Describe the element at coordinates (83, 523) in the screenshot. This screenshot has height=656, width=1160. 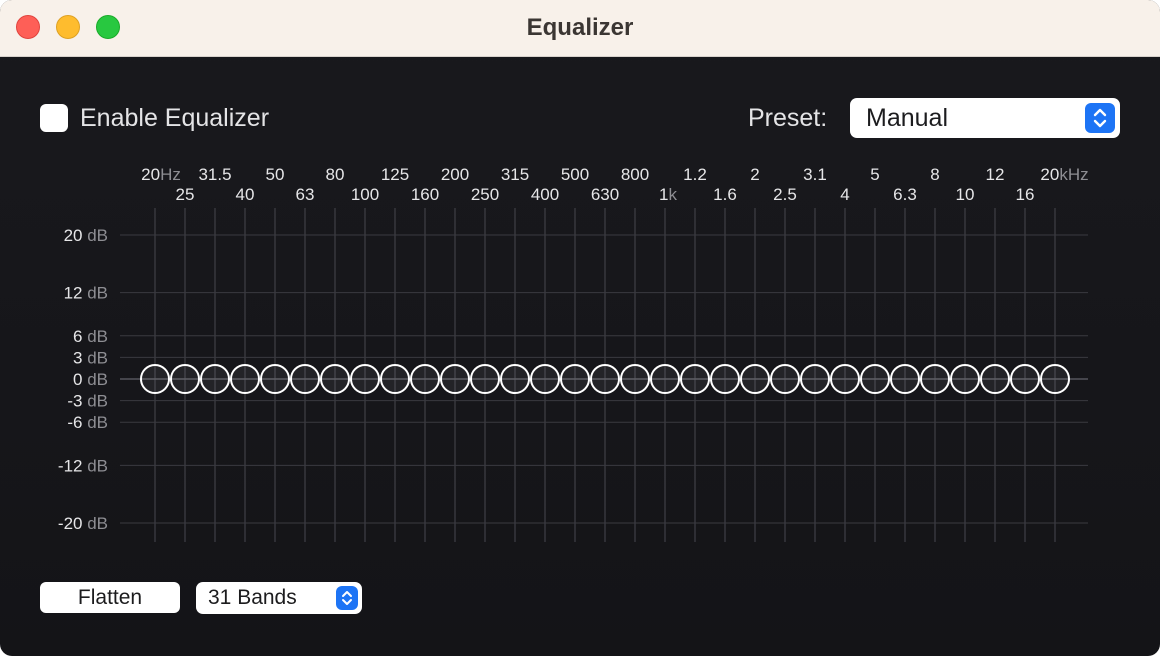
I see `db-tick-label: -20 dB` at that location.